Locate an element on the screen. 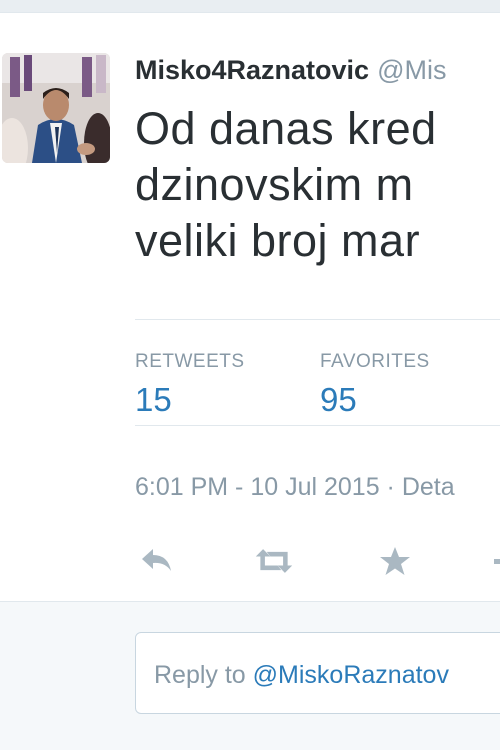 This screenshot has width=500, height=750. reply-prefix: Reply to is located at coordinates (203, 675).